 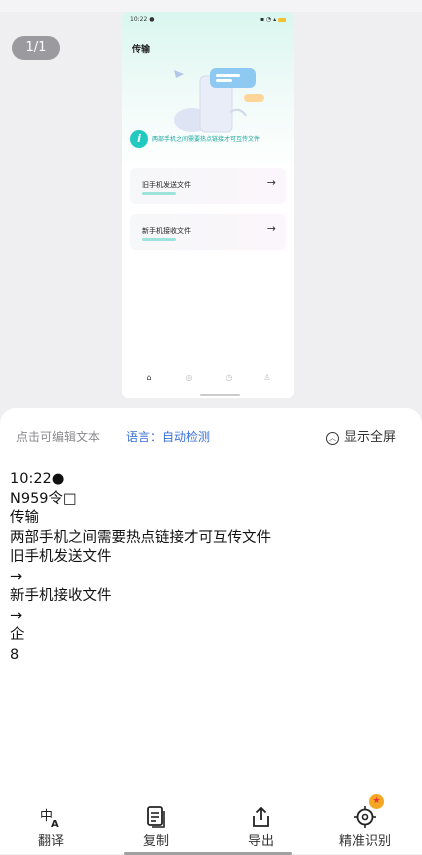 What do you see at coordinates (210, 539) in the screenshot?
I see `ocr-line: 两部手机之间需要热点链接才可互传文件` at bounding box center [210, 539].